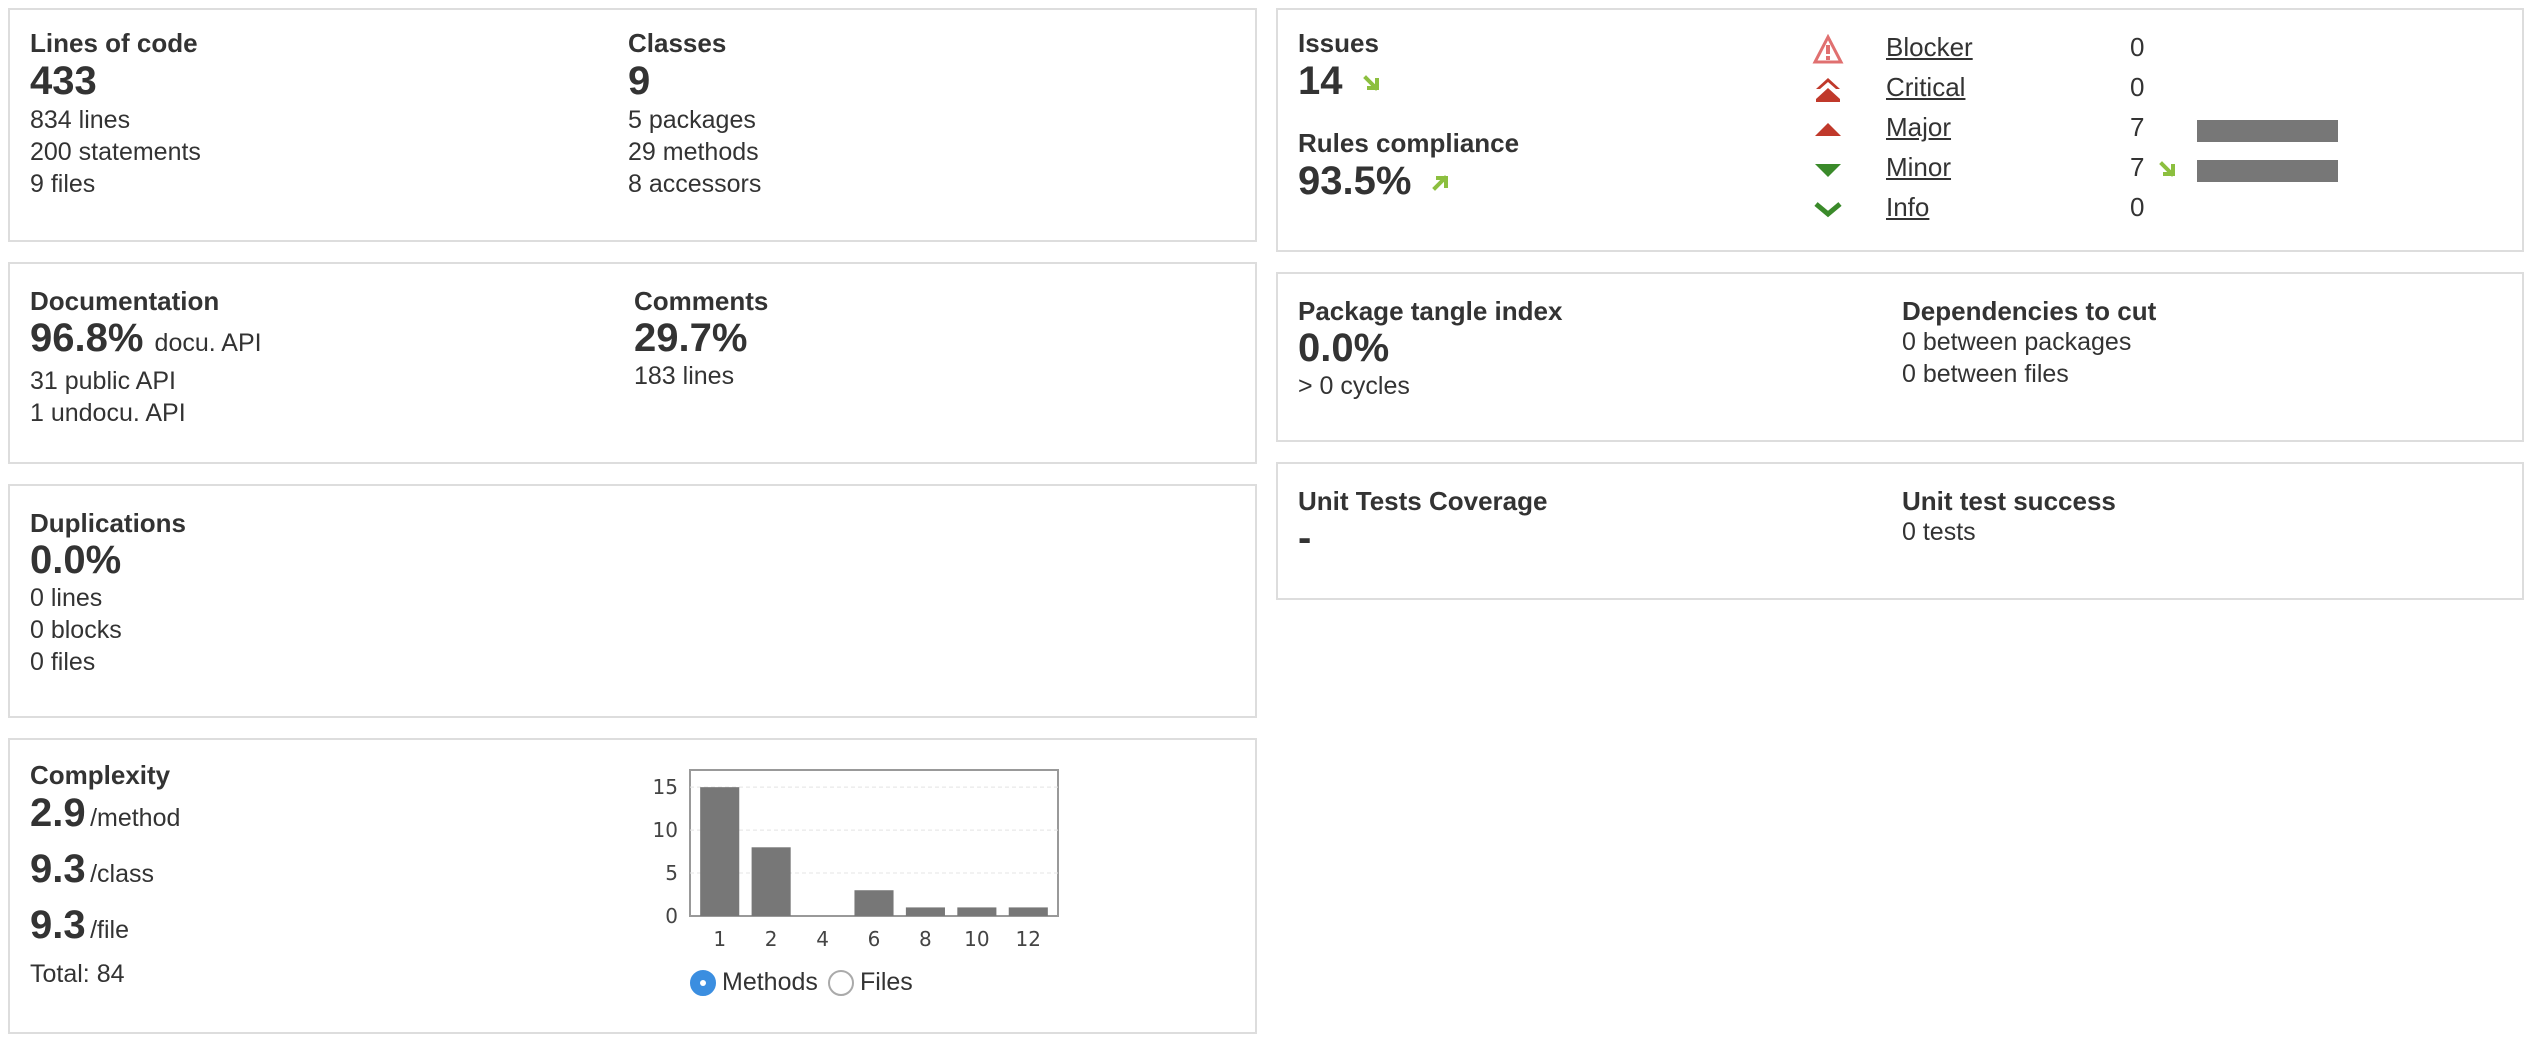  What do you see at coordinates (58, 925) in the screenshot?
I see `complexity-per-file-value: 9.3` at bounding box center [58, 925].